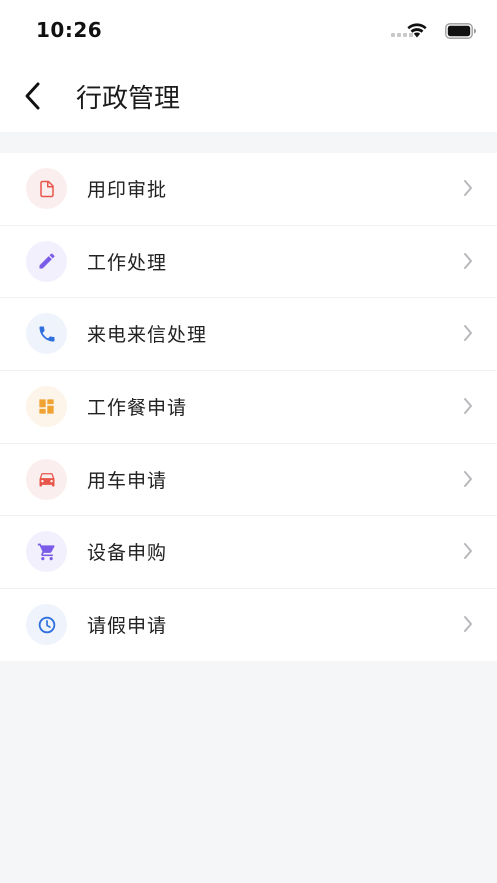 The height and width of the screenshot is (883, 497). I want to click on menu-item-label: 工作餐申请, so click(137, 408).